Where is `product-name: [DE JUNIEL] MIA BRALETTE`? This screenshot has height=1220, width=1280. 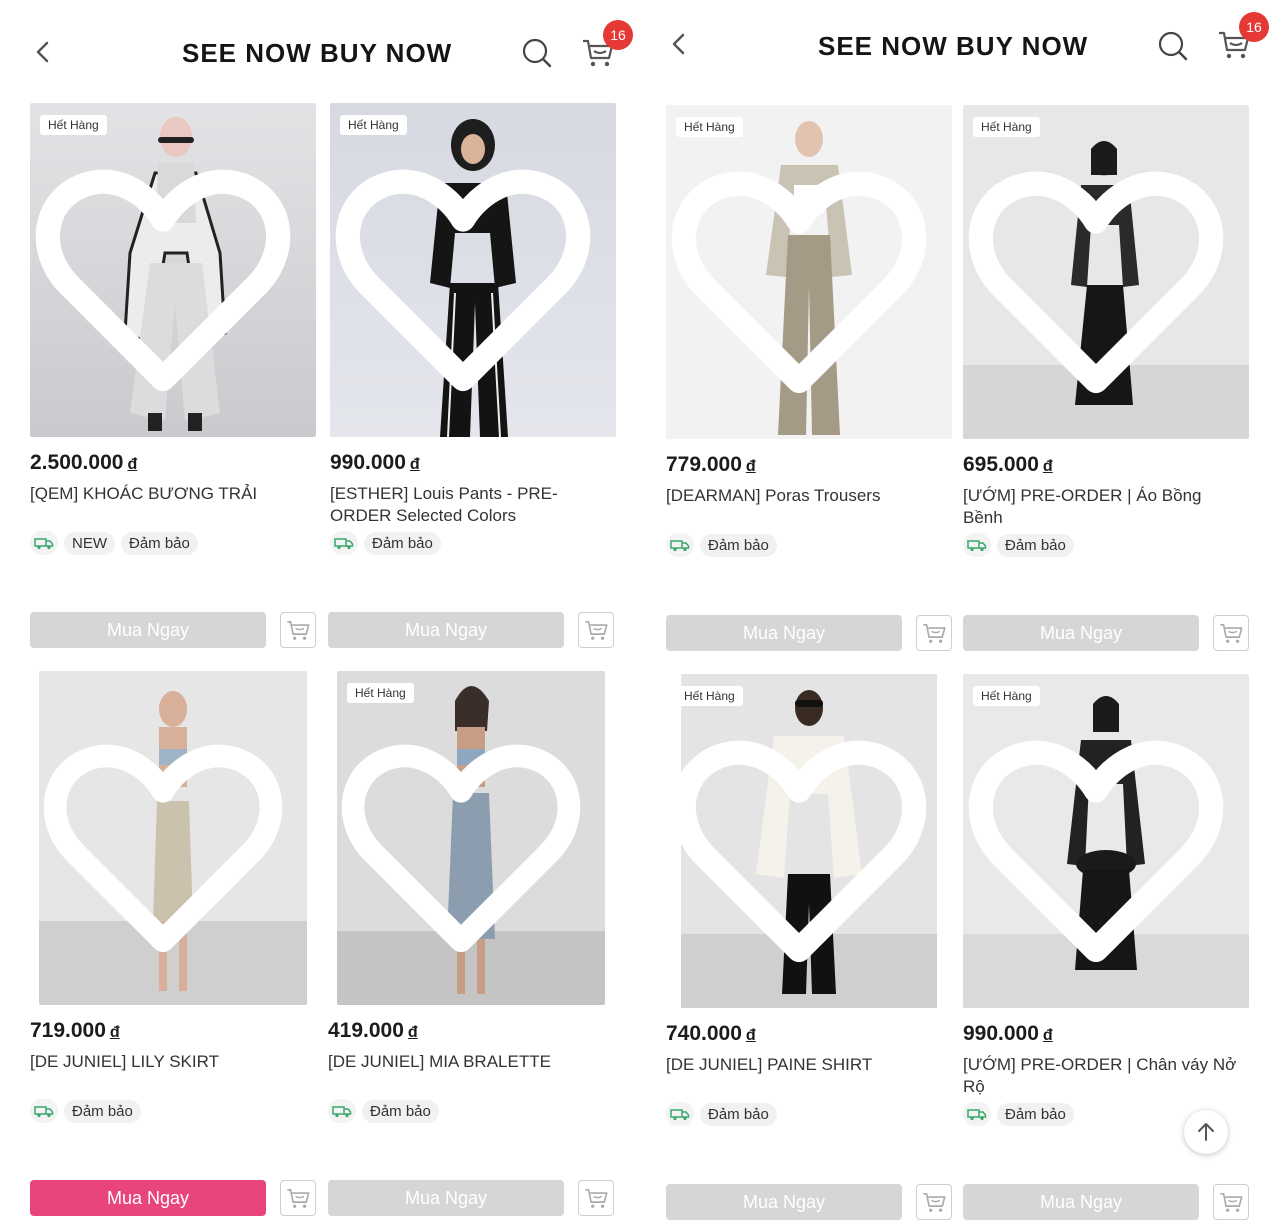
product-name: [DE JUNIEL] MIA BRALETTE is located at coordinates (439, 1061).